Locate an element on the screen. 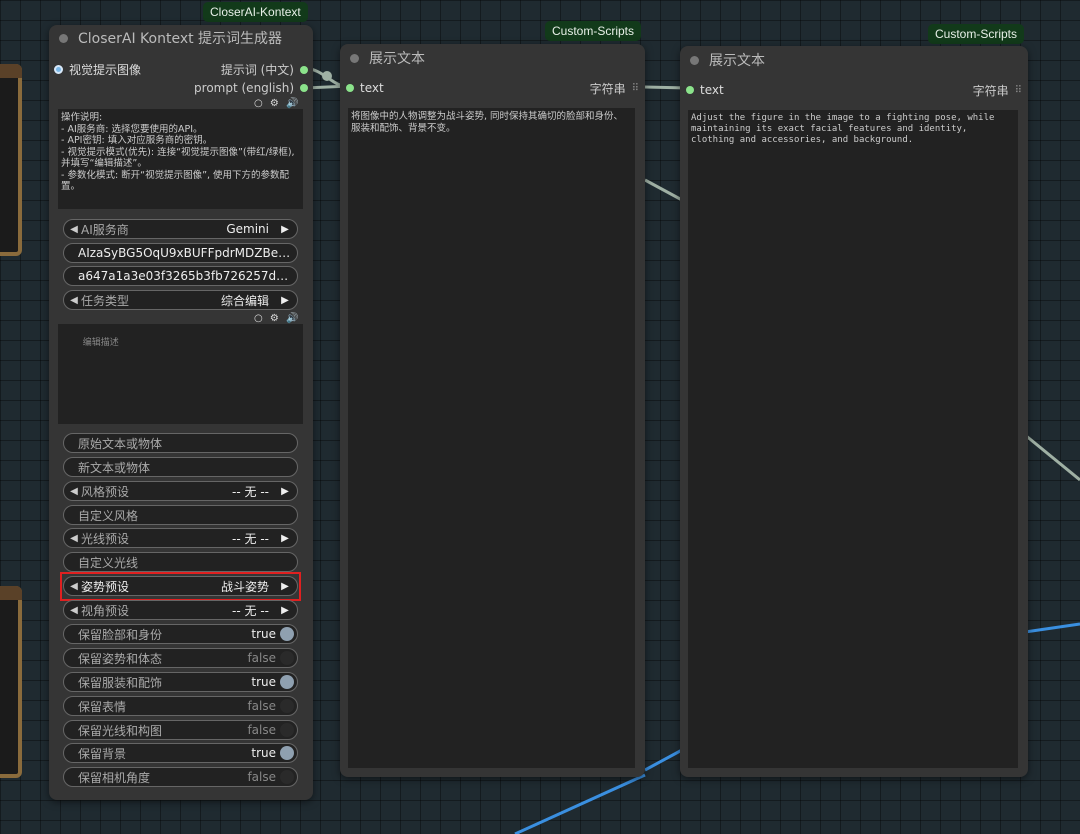  input-visual-slot: 视觉提示图像 is located at coordinates (97, 69).